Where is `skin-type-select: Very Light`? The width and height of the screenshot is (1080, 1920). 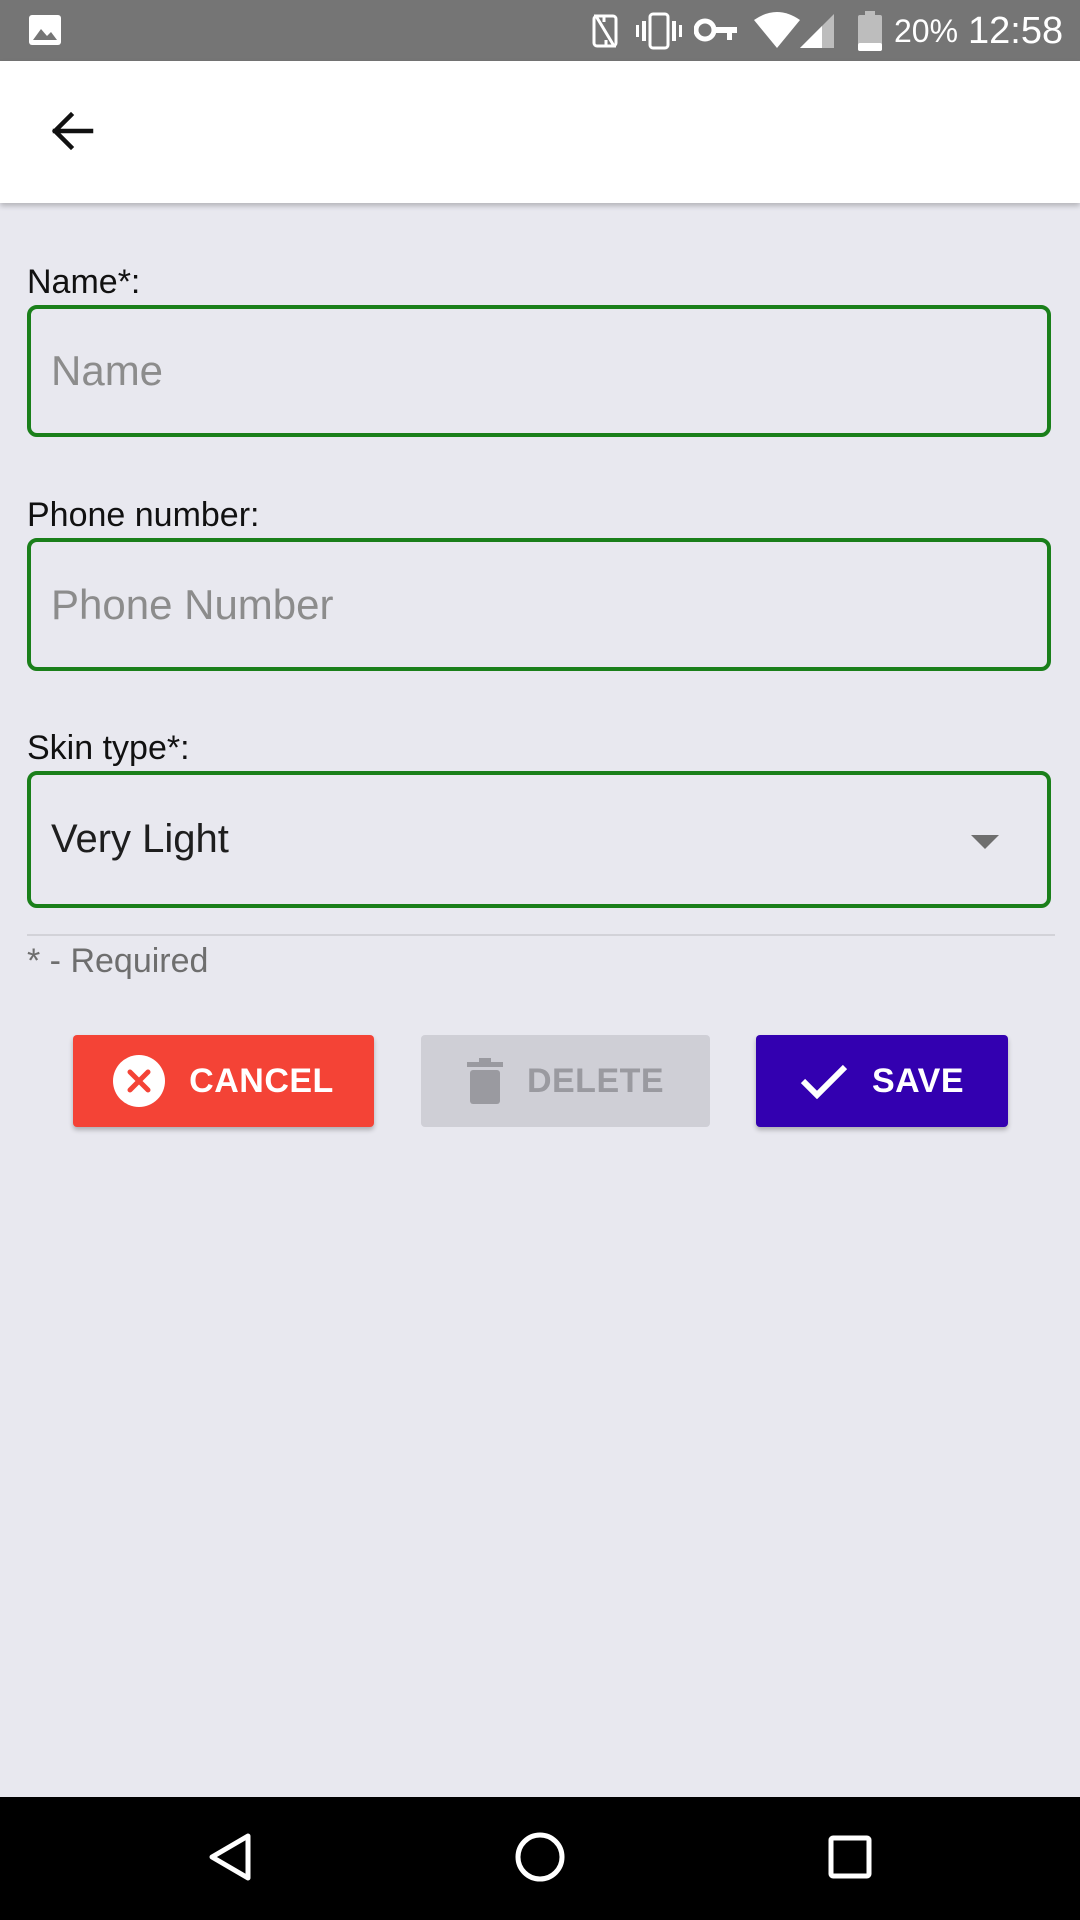 skin-type-select: Very Light is located at coordinates (539, 839).